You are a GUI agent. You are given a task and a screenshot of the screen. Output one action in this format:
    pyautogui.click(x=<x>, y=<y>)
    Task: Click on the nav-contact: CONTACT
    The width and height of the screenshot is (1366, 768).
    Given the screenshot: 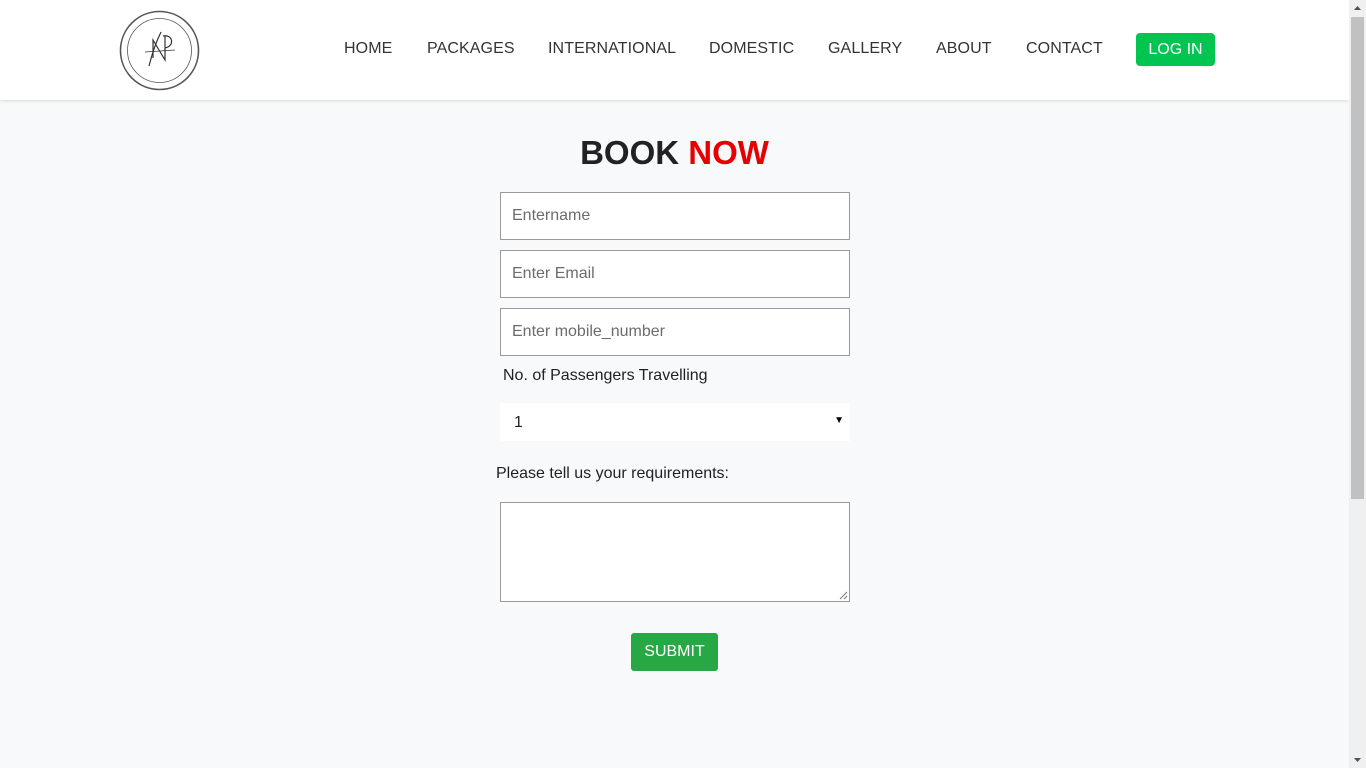 What is the action you would take?
    pyautogui.click(x=1064, y=49)
    